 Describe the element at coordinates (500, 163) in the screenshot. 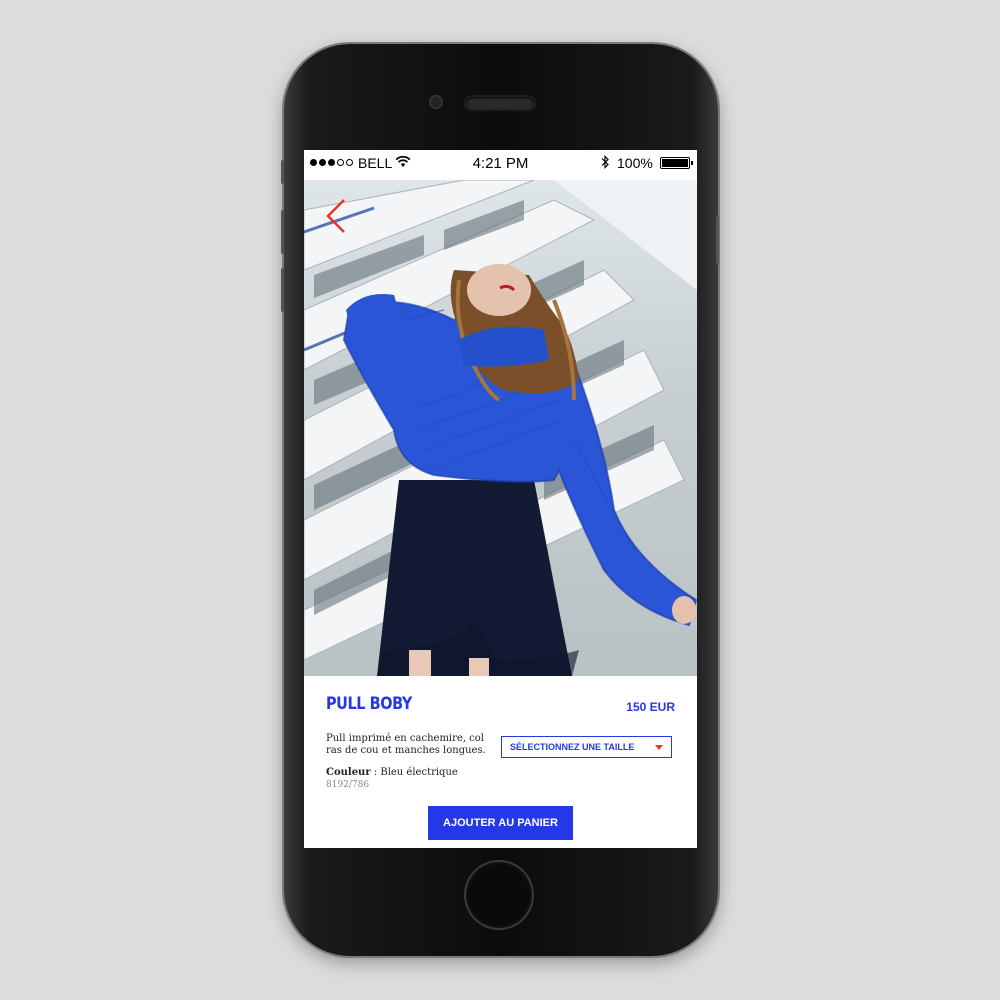

I see `status-bar: BELL 4:21 PM 100%` at that location.